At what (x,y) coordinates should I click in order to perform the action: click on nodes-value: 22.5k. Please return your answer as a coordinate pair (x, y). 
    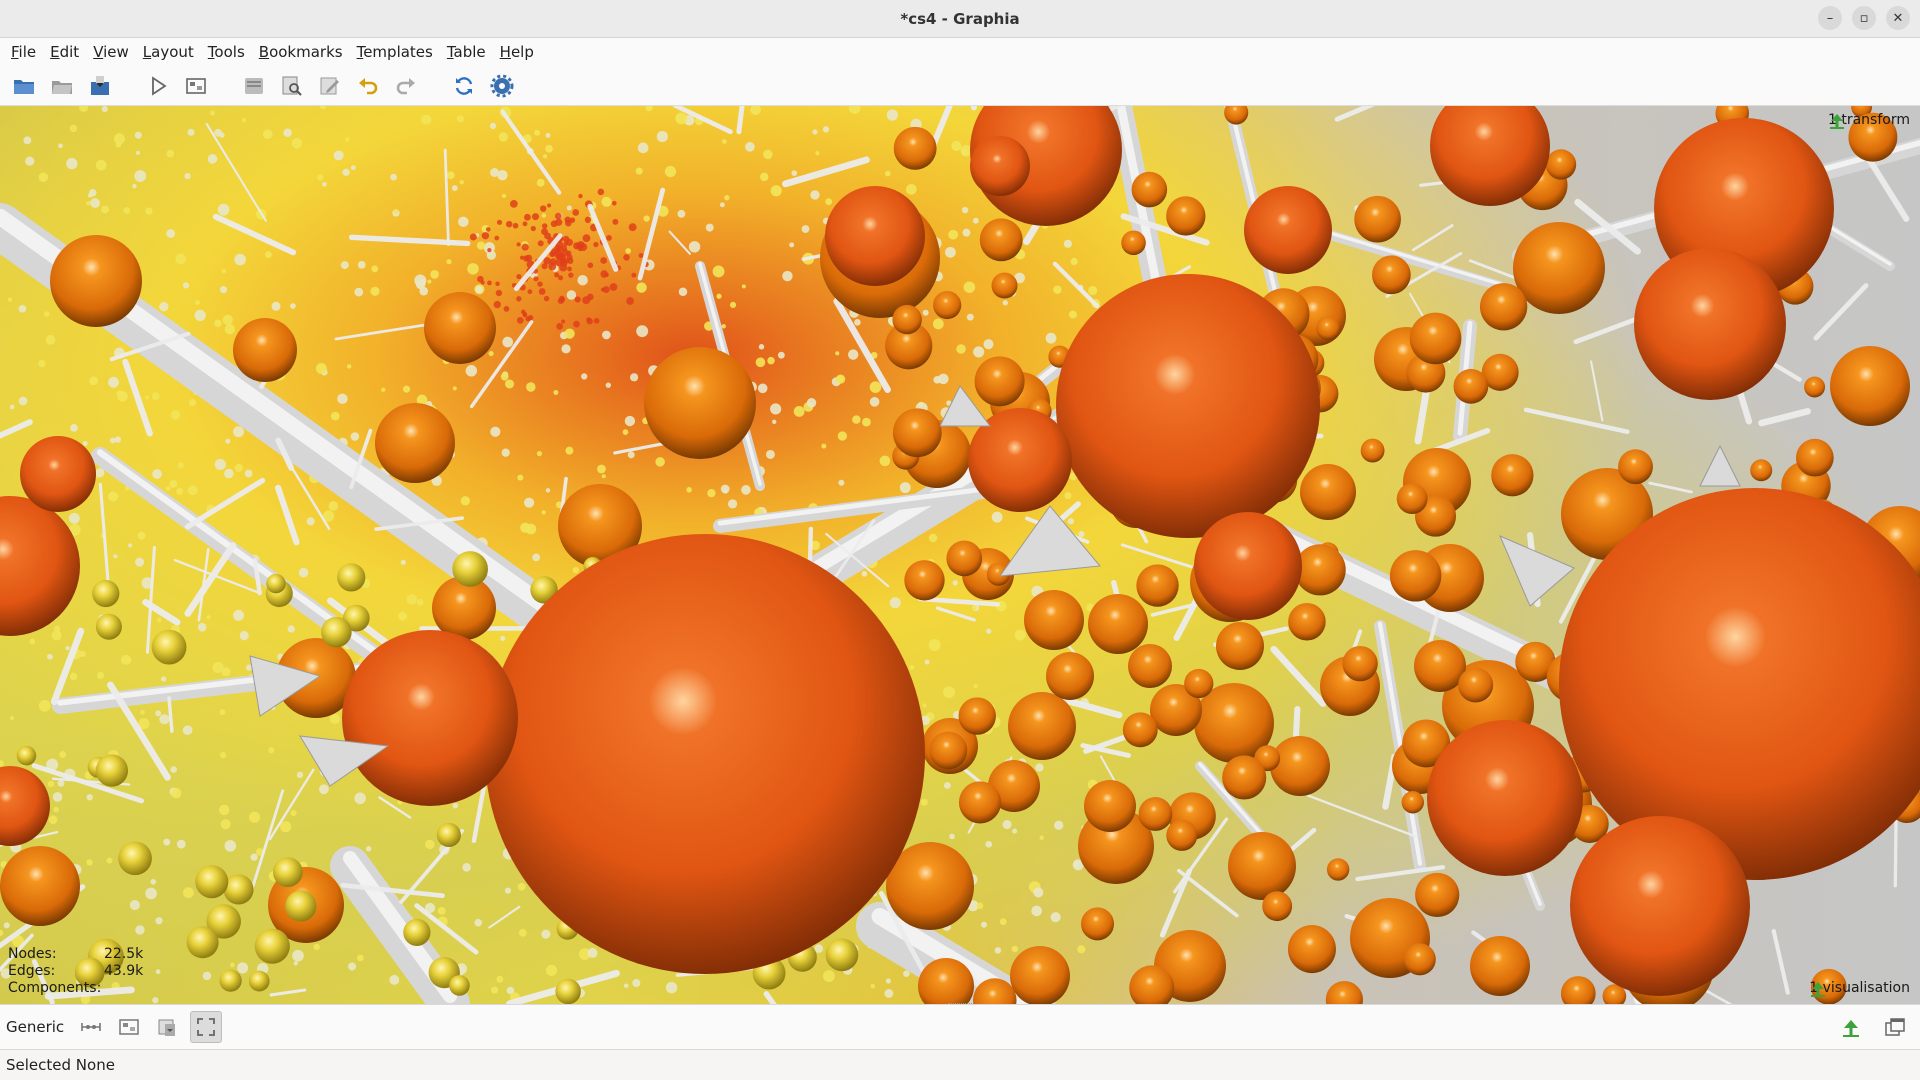
    Looking at the image, I should click on (124, 954).